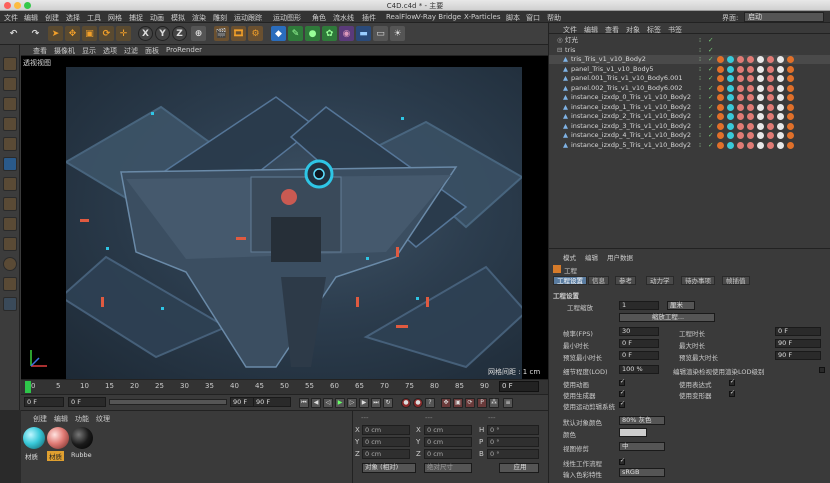  Describe the element at coordinates (386, 442) in the screenshot. I see `position-y-field: 0 cm` at that location.